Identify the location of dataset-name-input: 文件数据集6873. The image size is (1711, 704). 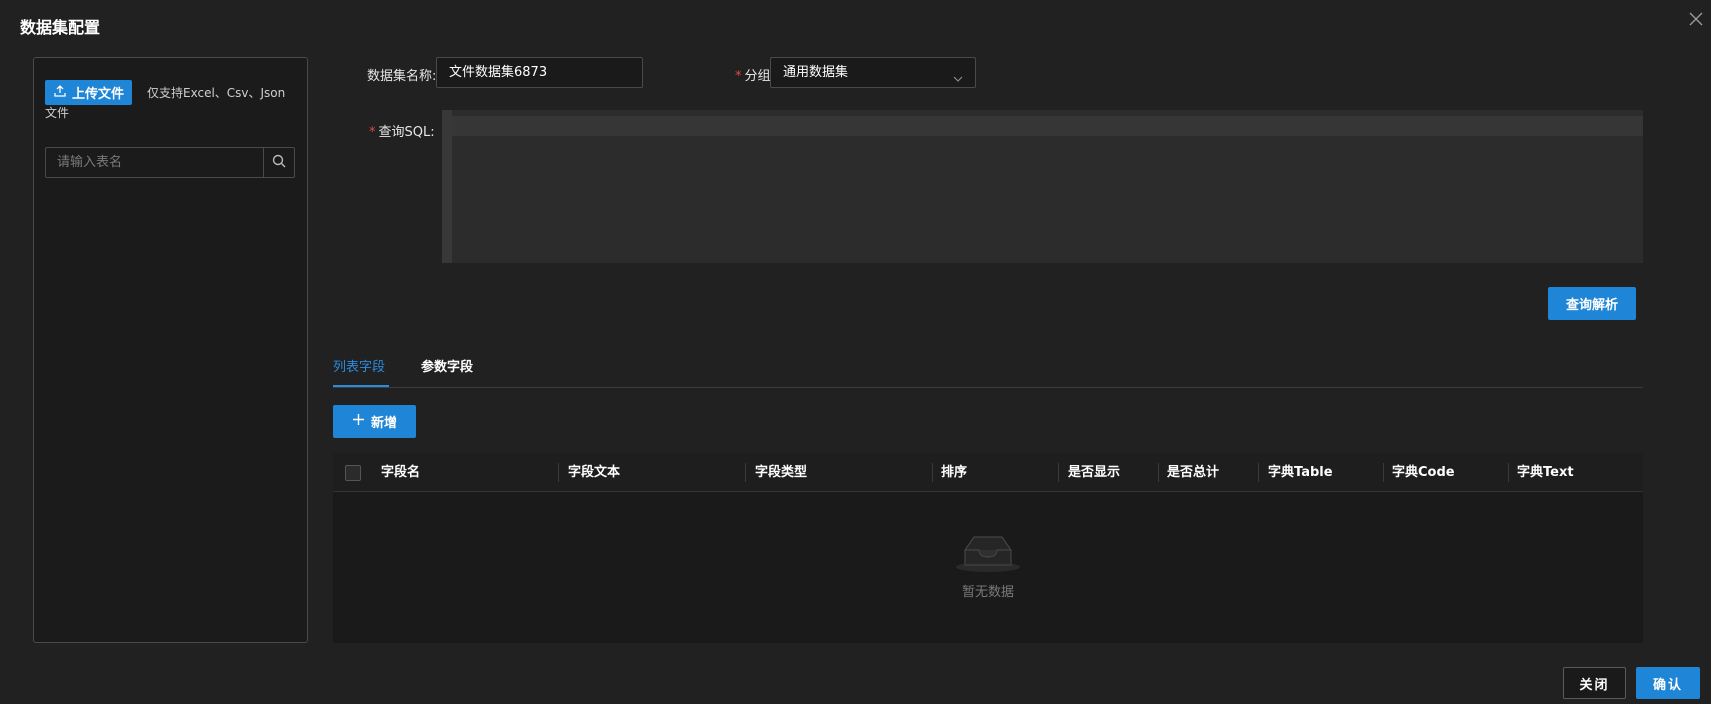
(539, 72).